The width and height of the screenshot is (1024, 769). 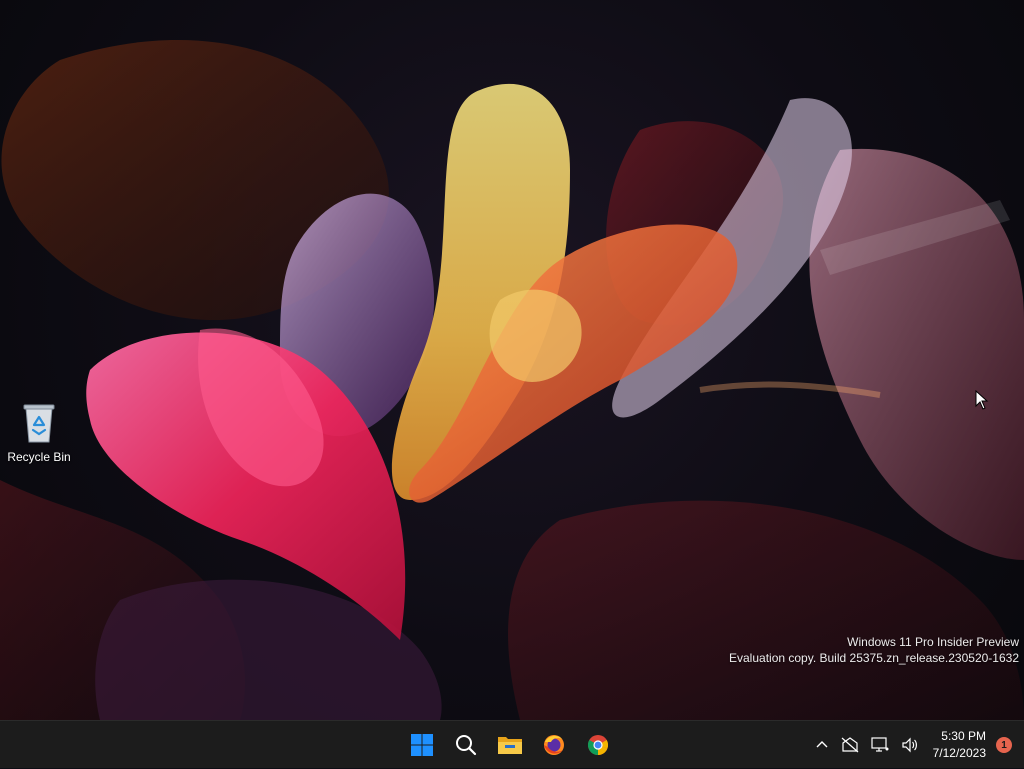 I want to click on file-explorer-button, so click(x=510, y=745).